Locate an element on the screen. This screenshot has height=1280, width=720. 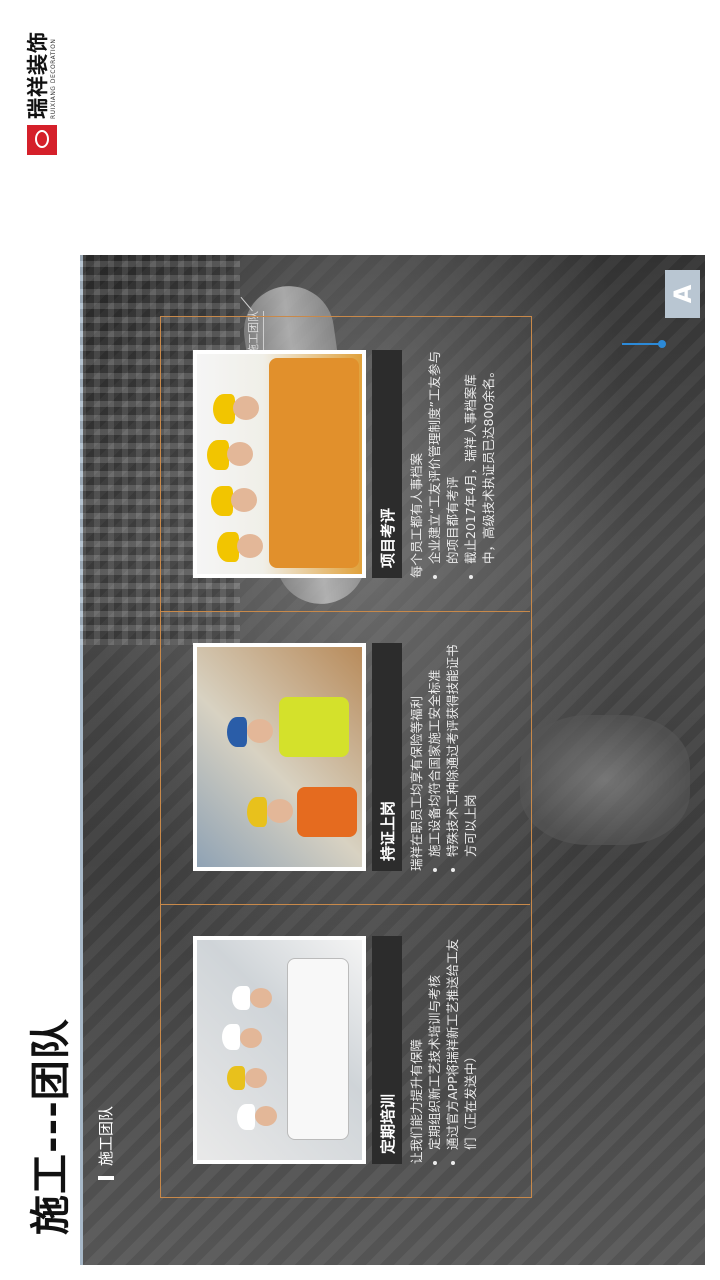
corner-letter: A is located at coordinates (682, 294).